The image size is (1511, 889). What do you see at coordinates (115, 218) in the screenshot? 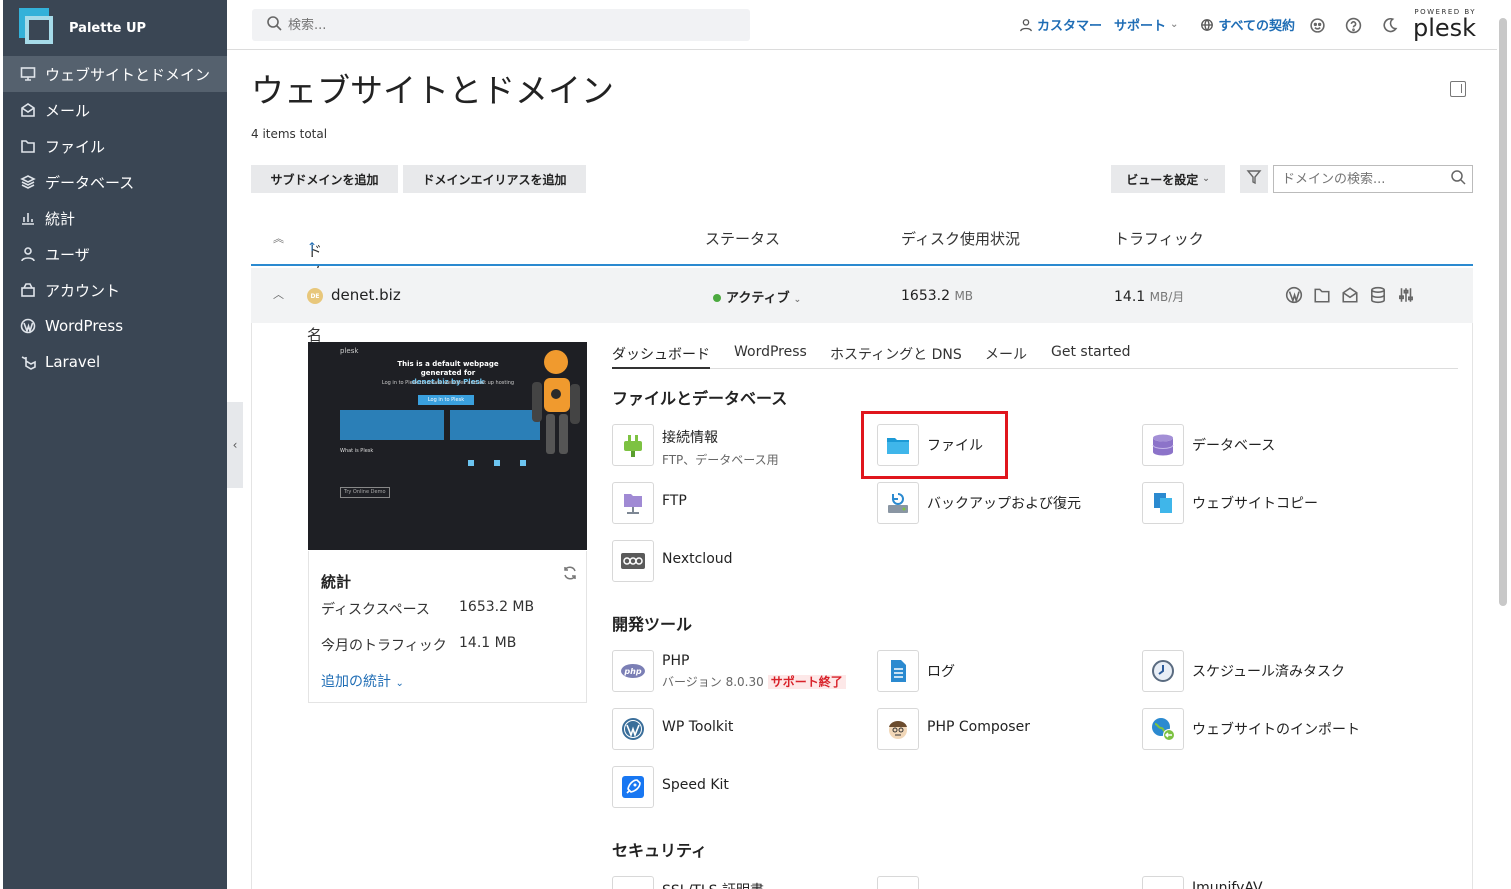
I see `sidebar-item-statistics: 統計` at bounding box center [115, 218].